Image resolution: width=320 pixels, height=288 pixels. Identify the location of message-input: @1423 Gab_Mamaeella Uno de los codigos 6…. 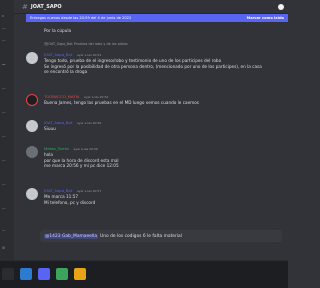
(161, 236).